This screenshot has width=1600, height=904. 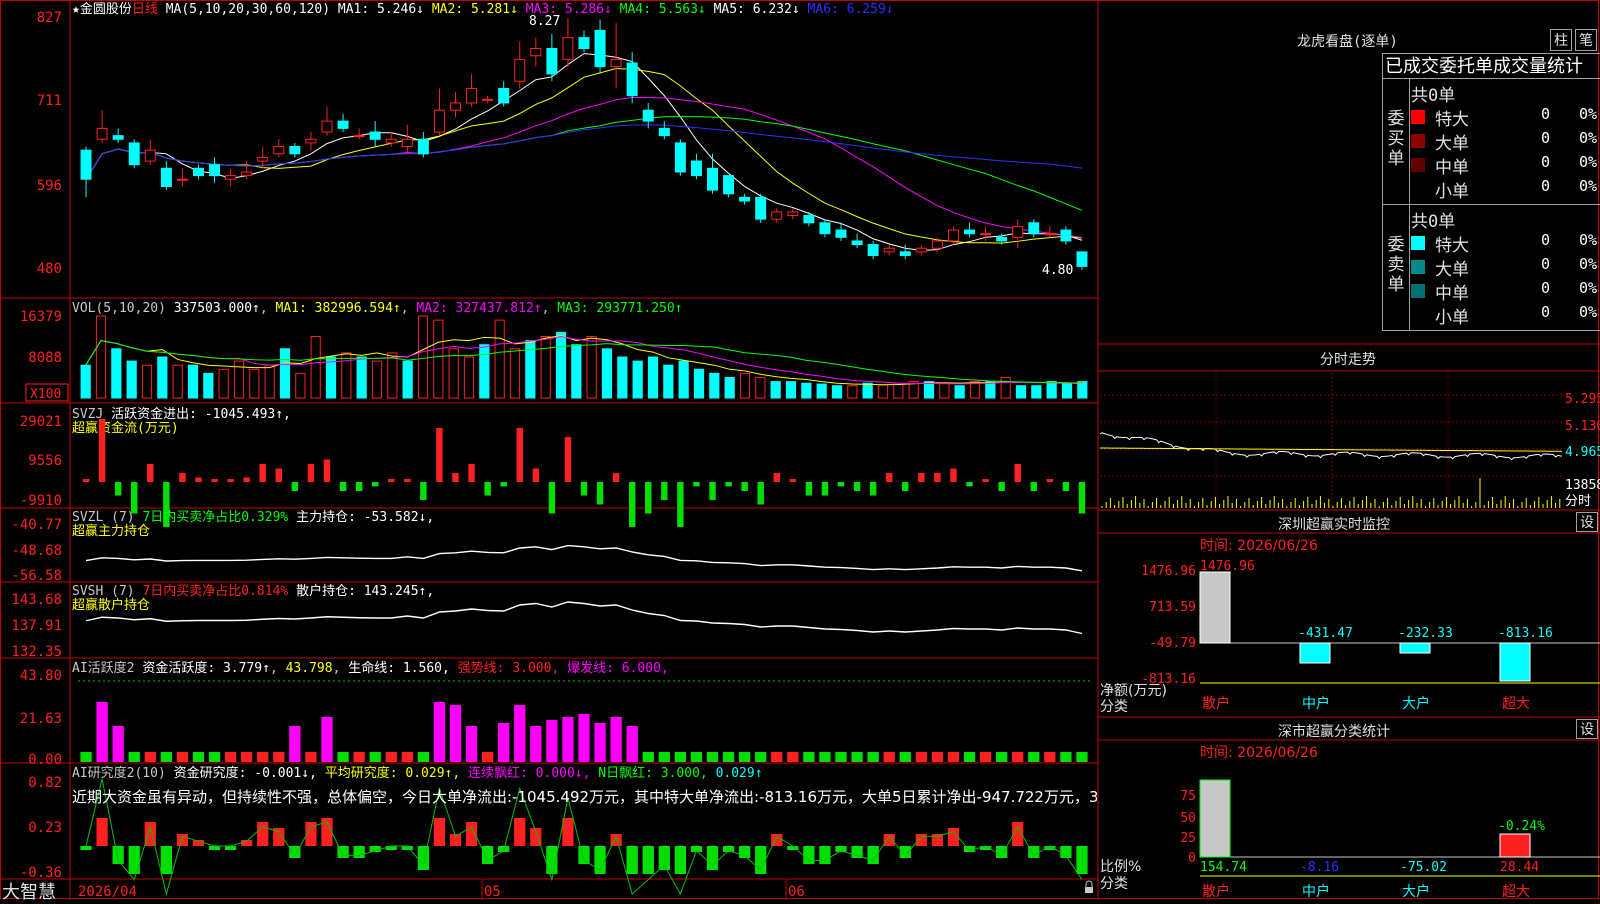 What do you see at coordinates (1188, 818) in the screenshot?
I see `y-tick: 50` at bounding box center [1188, 818].